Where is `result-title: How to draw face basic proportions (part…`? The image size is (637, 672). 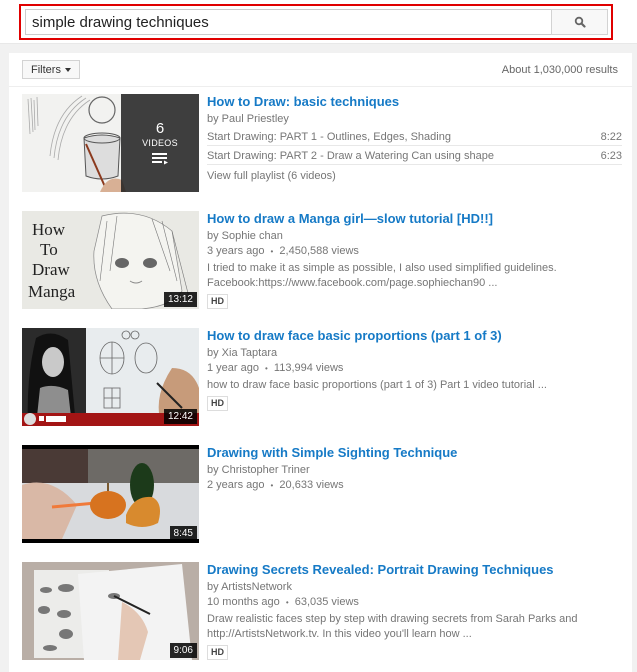
result-title: How to draw face basic proportions (part… is located at coordinates (414, 336).